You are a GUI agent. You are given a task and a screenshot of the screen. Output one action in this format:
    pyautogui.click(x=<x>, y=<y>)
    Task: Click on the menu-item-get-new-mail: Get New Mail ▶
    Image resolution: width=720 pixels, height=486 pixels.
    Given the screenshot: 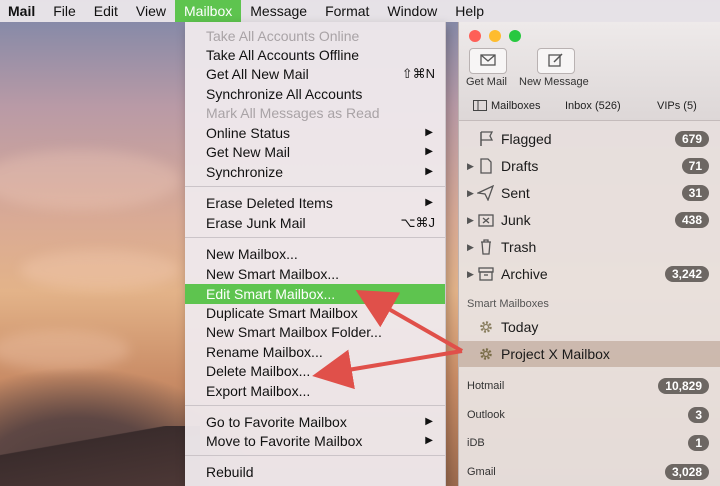 What is the action you would take?
    pyautogui.click(x=315, y=152)
    